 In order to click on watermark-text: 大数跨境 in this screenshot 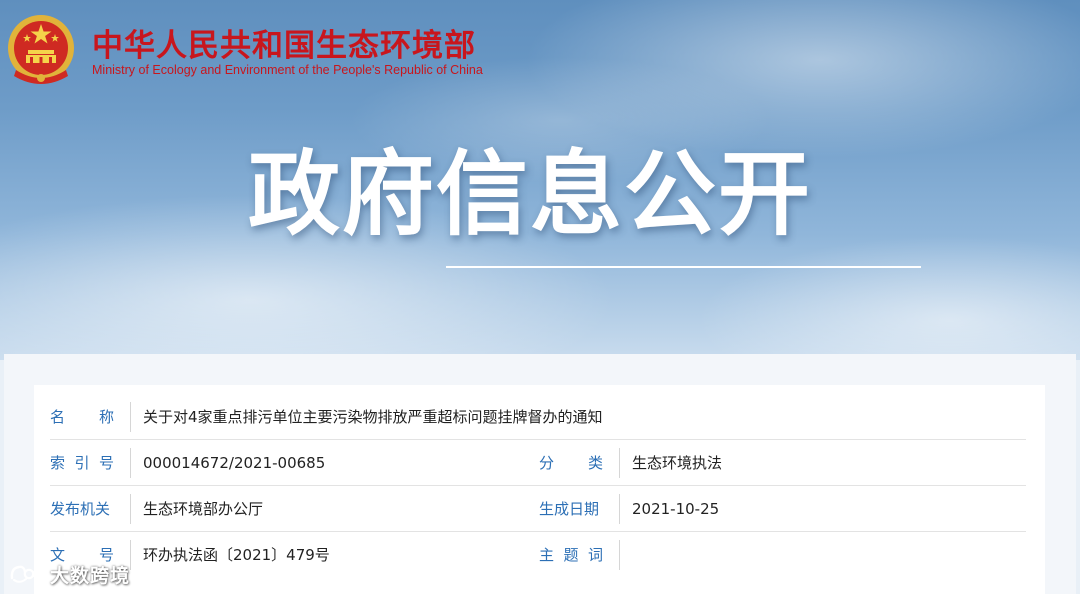, I will do `click(90, 575)`.